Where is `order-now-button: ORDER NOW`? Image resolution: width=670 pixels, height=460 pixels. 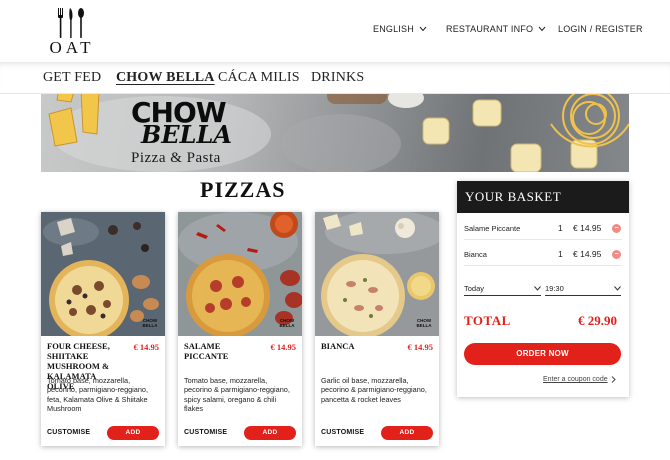 order-now-button: ORDER NOW is located at coordinates (542, 354).